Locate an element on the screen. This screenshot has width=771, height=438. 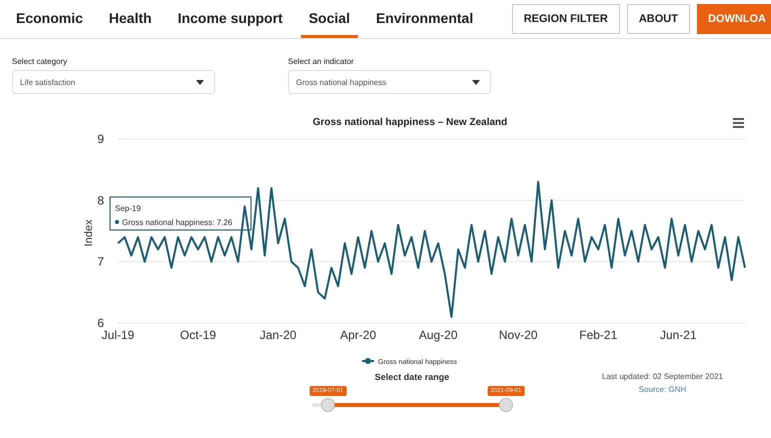
legend-symbol-icon is located at coordinates (368, 361).